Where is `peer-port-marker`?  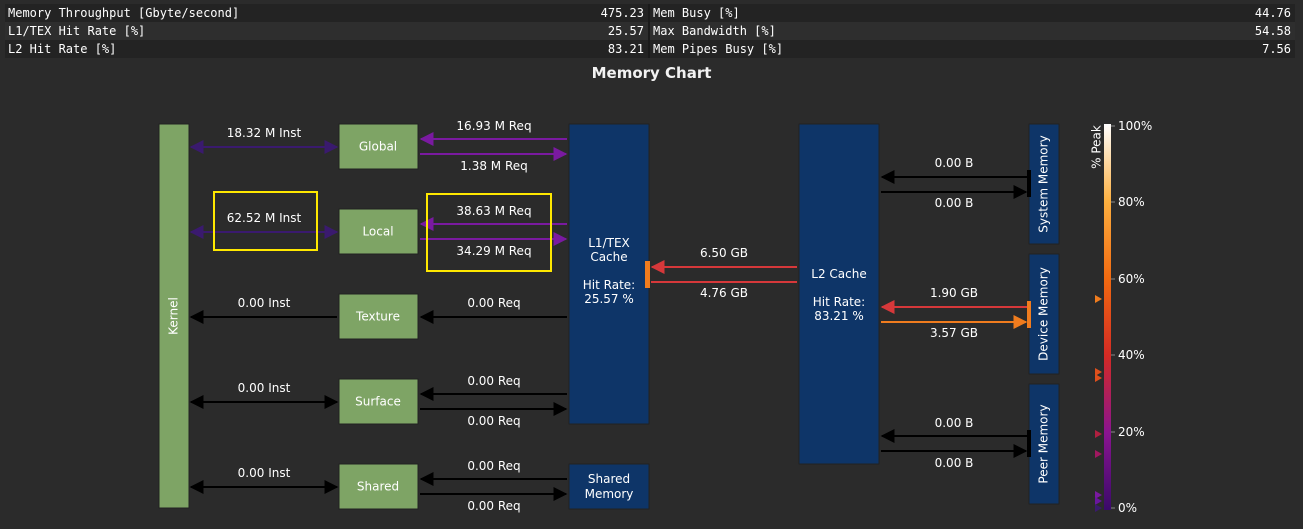 peer-port-marker is located at coordinates (1029, 443).